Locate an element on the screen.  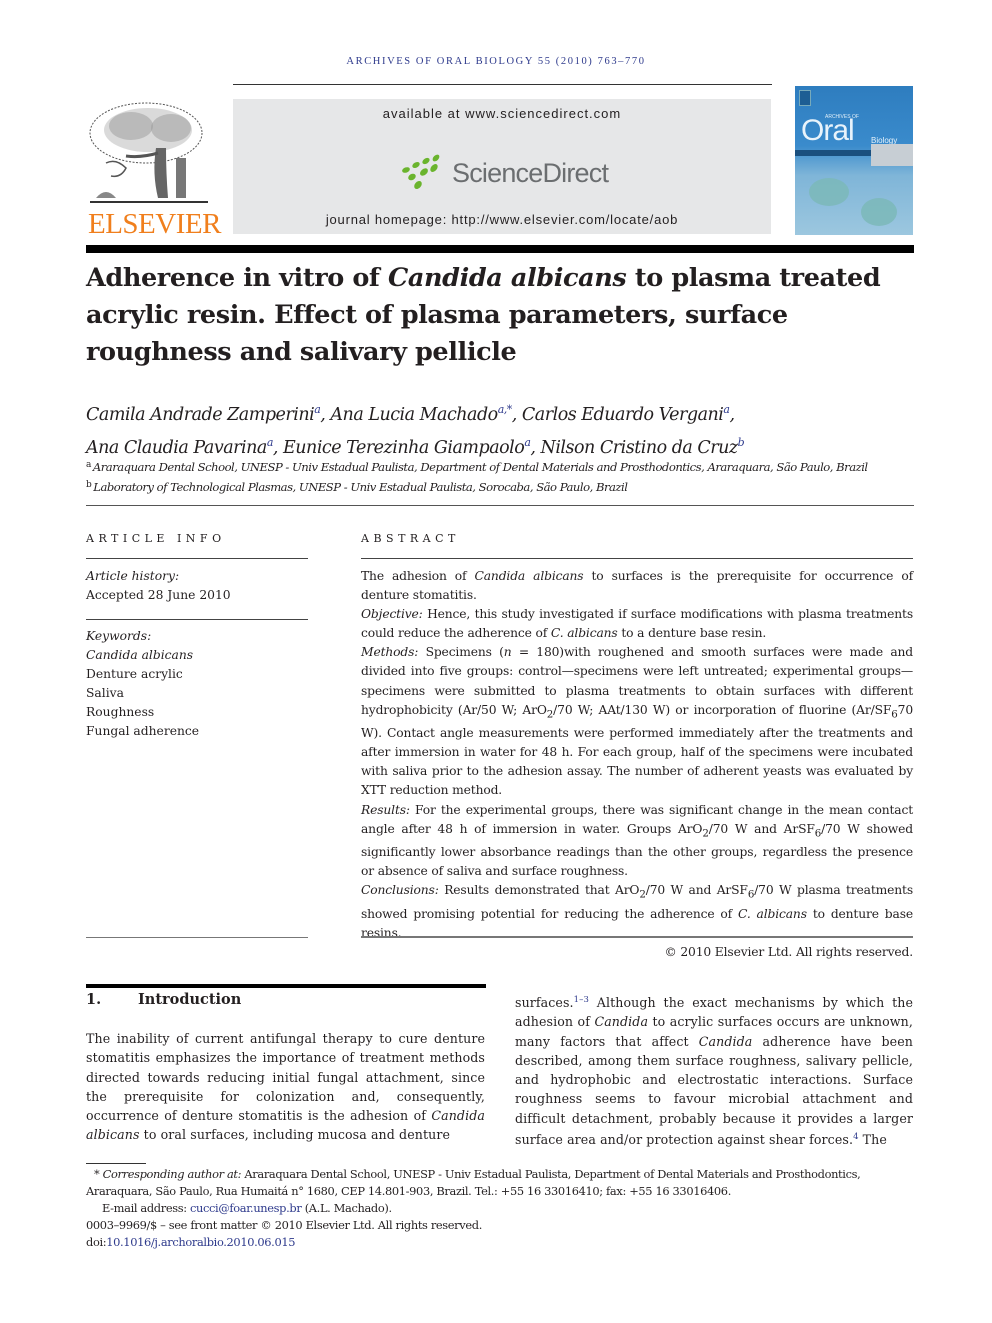
introduction-heading: 1. Introduction is located at coordinates (164, 999).